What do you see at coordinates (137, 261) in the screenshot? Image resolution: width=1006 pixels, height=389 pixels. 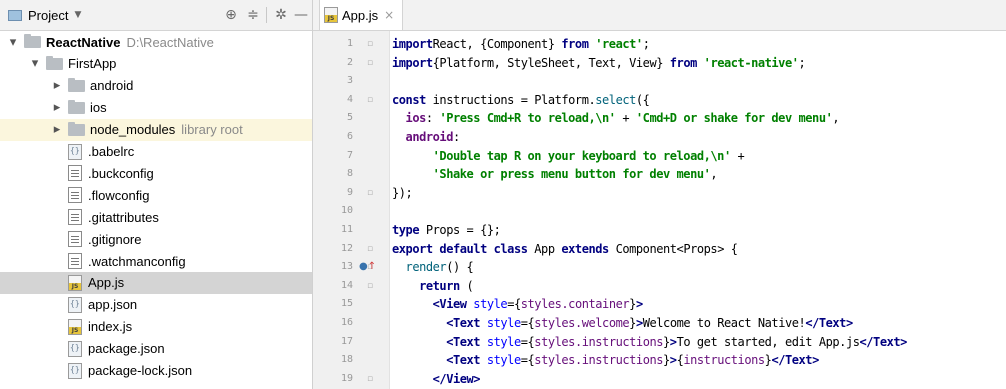 I see `tree-item-label: .watchmanconfig` at bounding box center [137, 261].